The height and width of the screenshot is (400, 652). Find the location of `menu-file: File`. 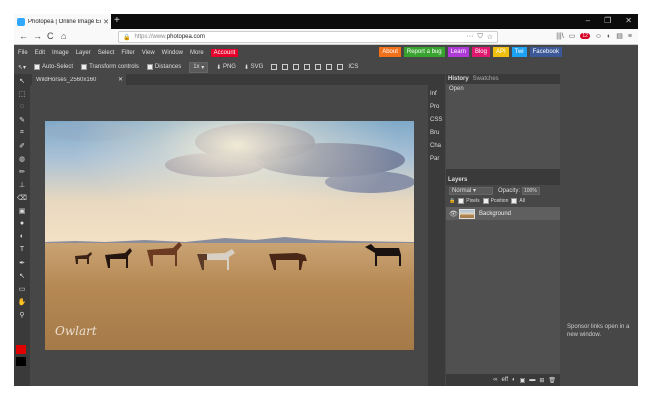

menu-file: File is located at coordinates (23, 53).